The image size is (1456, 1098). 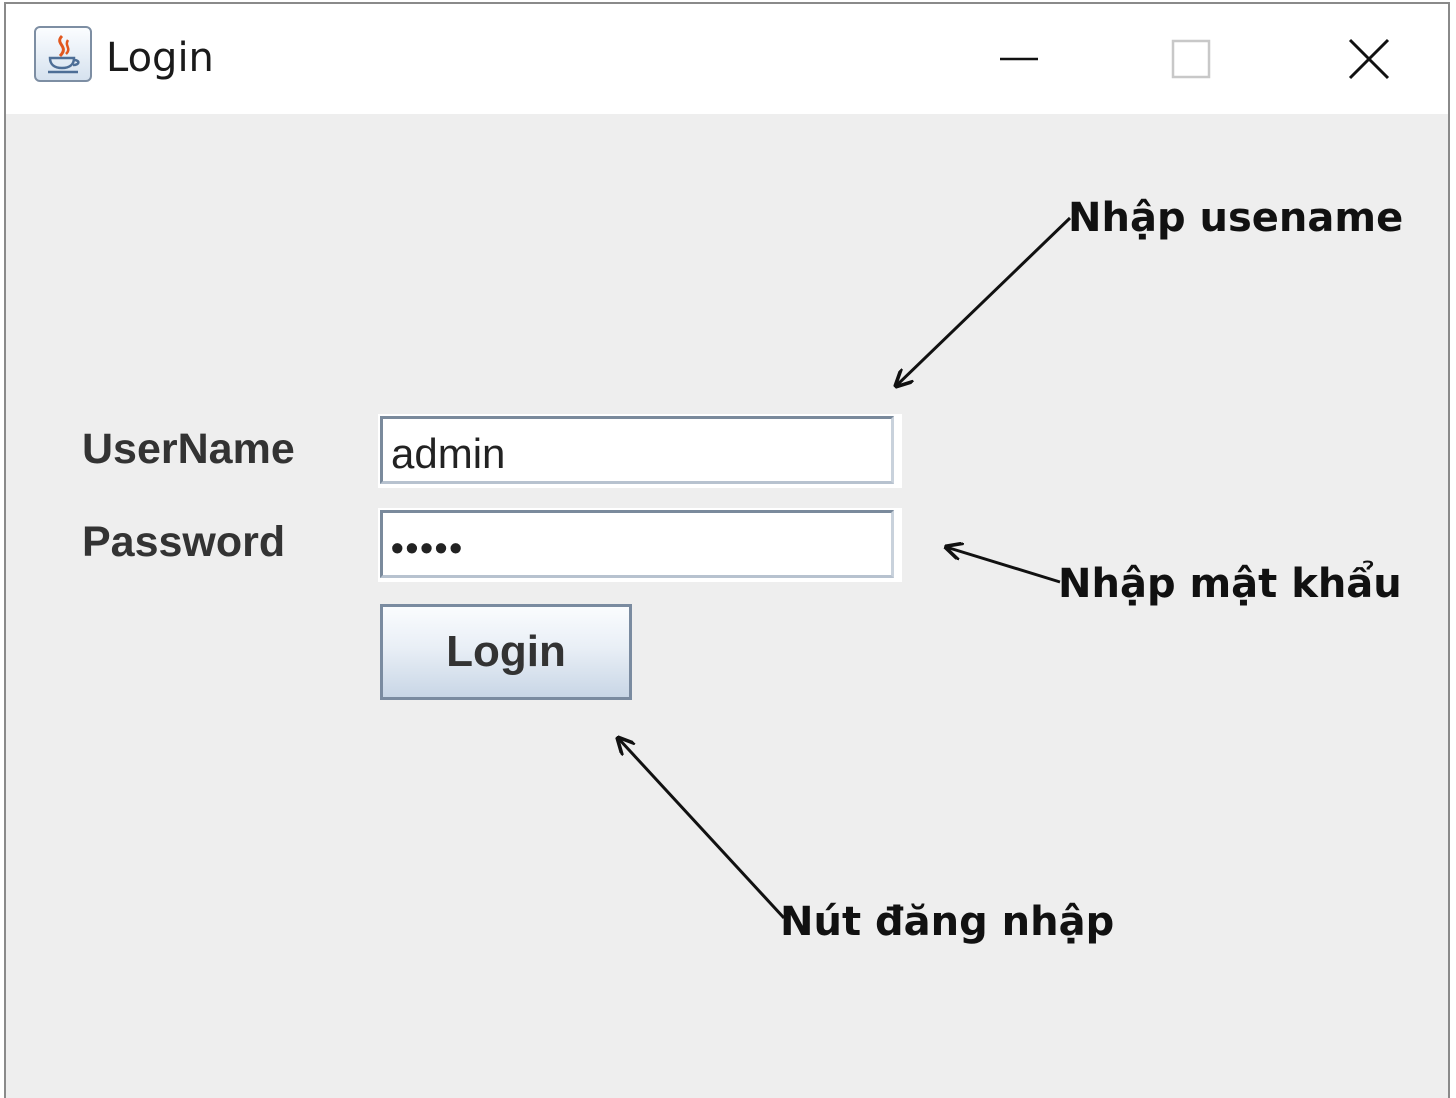 What do you see at coordinates (1003, 565) in the screenshot?
I see `password-arrow` at bounding box center [1003, 565].